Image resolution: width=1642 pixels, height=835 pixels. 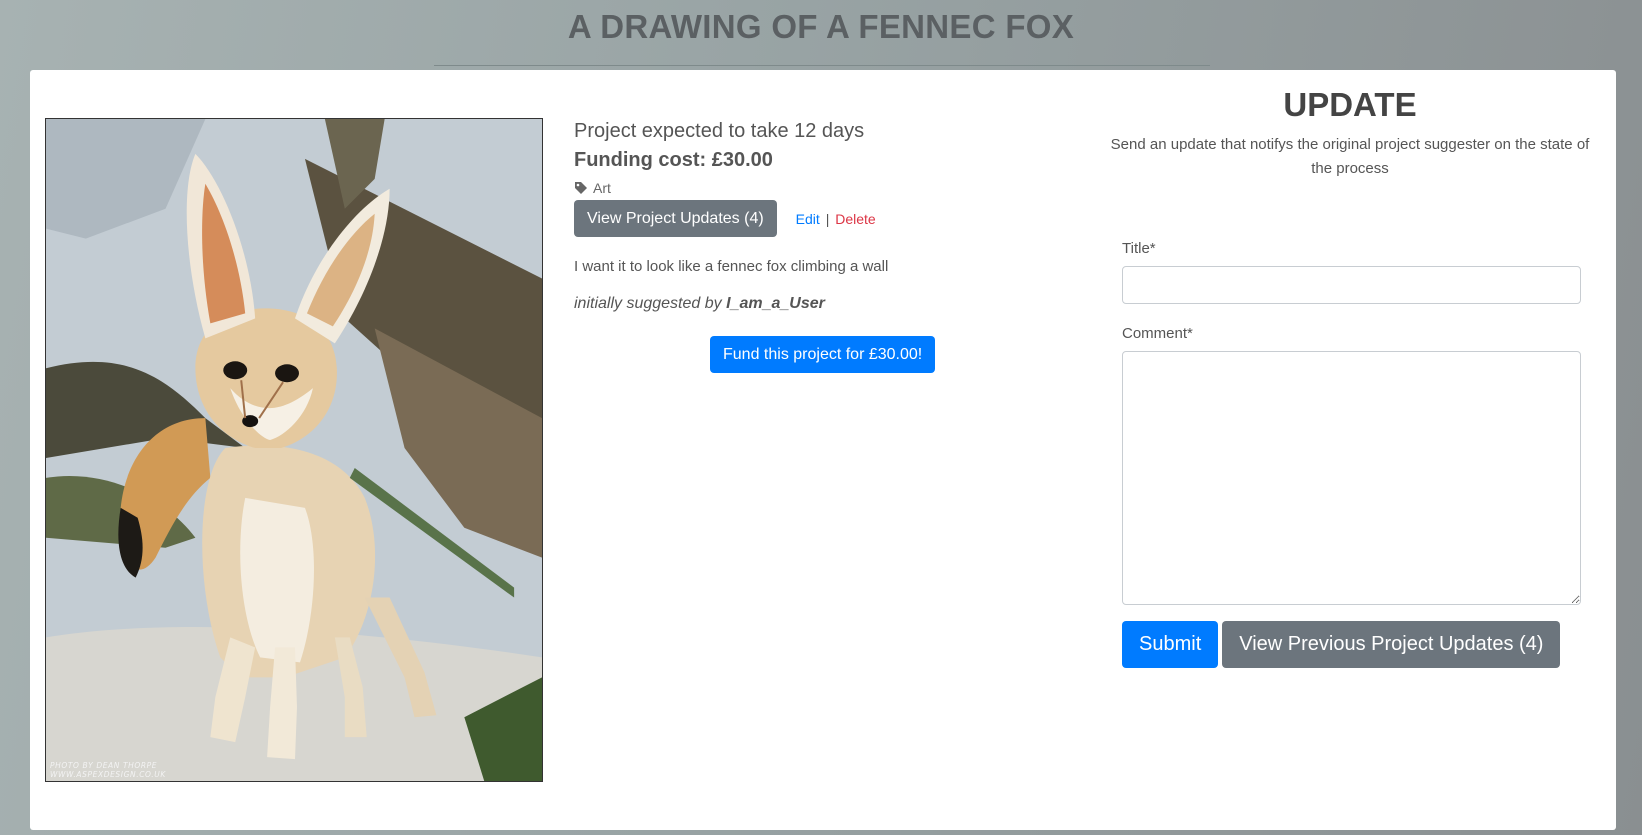 I want to click on funding-cost: Funding cost: £30.00, so click(x=673, y=160).